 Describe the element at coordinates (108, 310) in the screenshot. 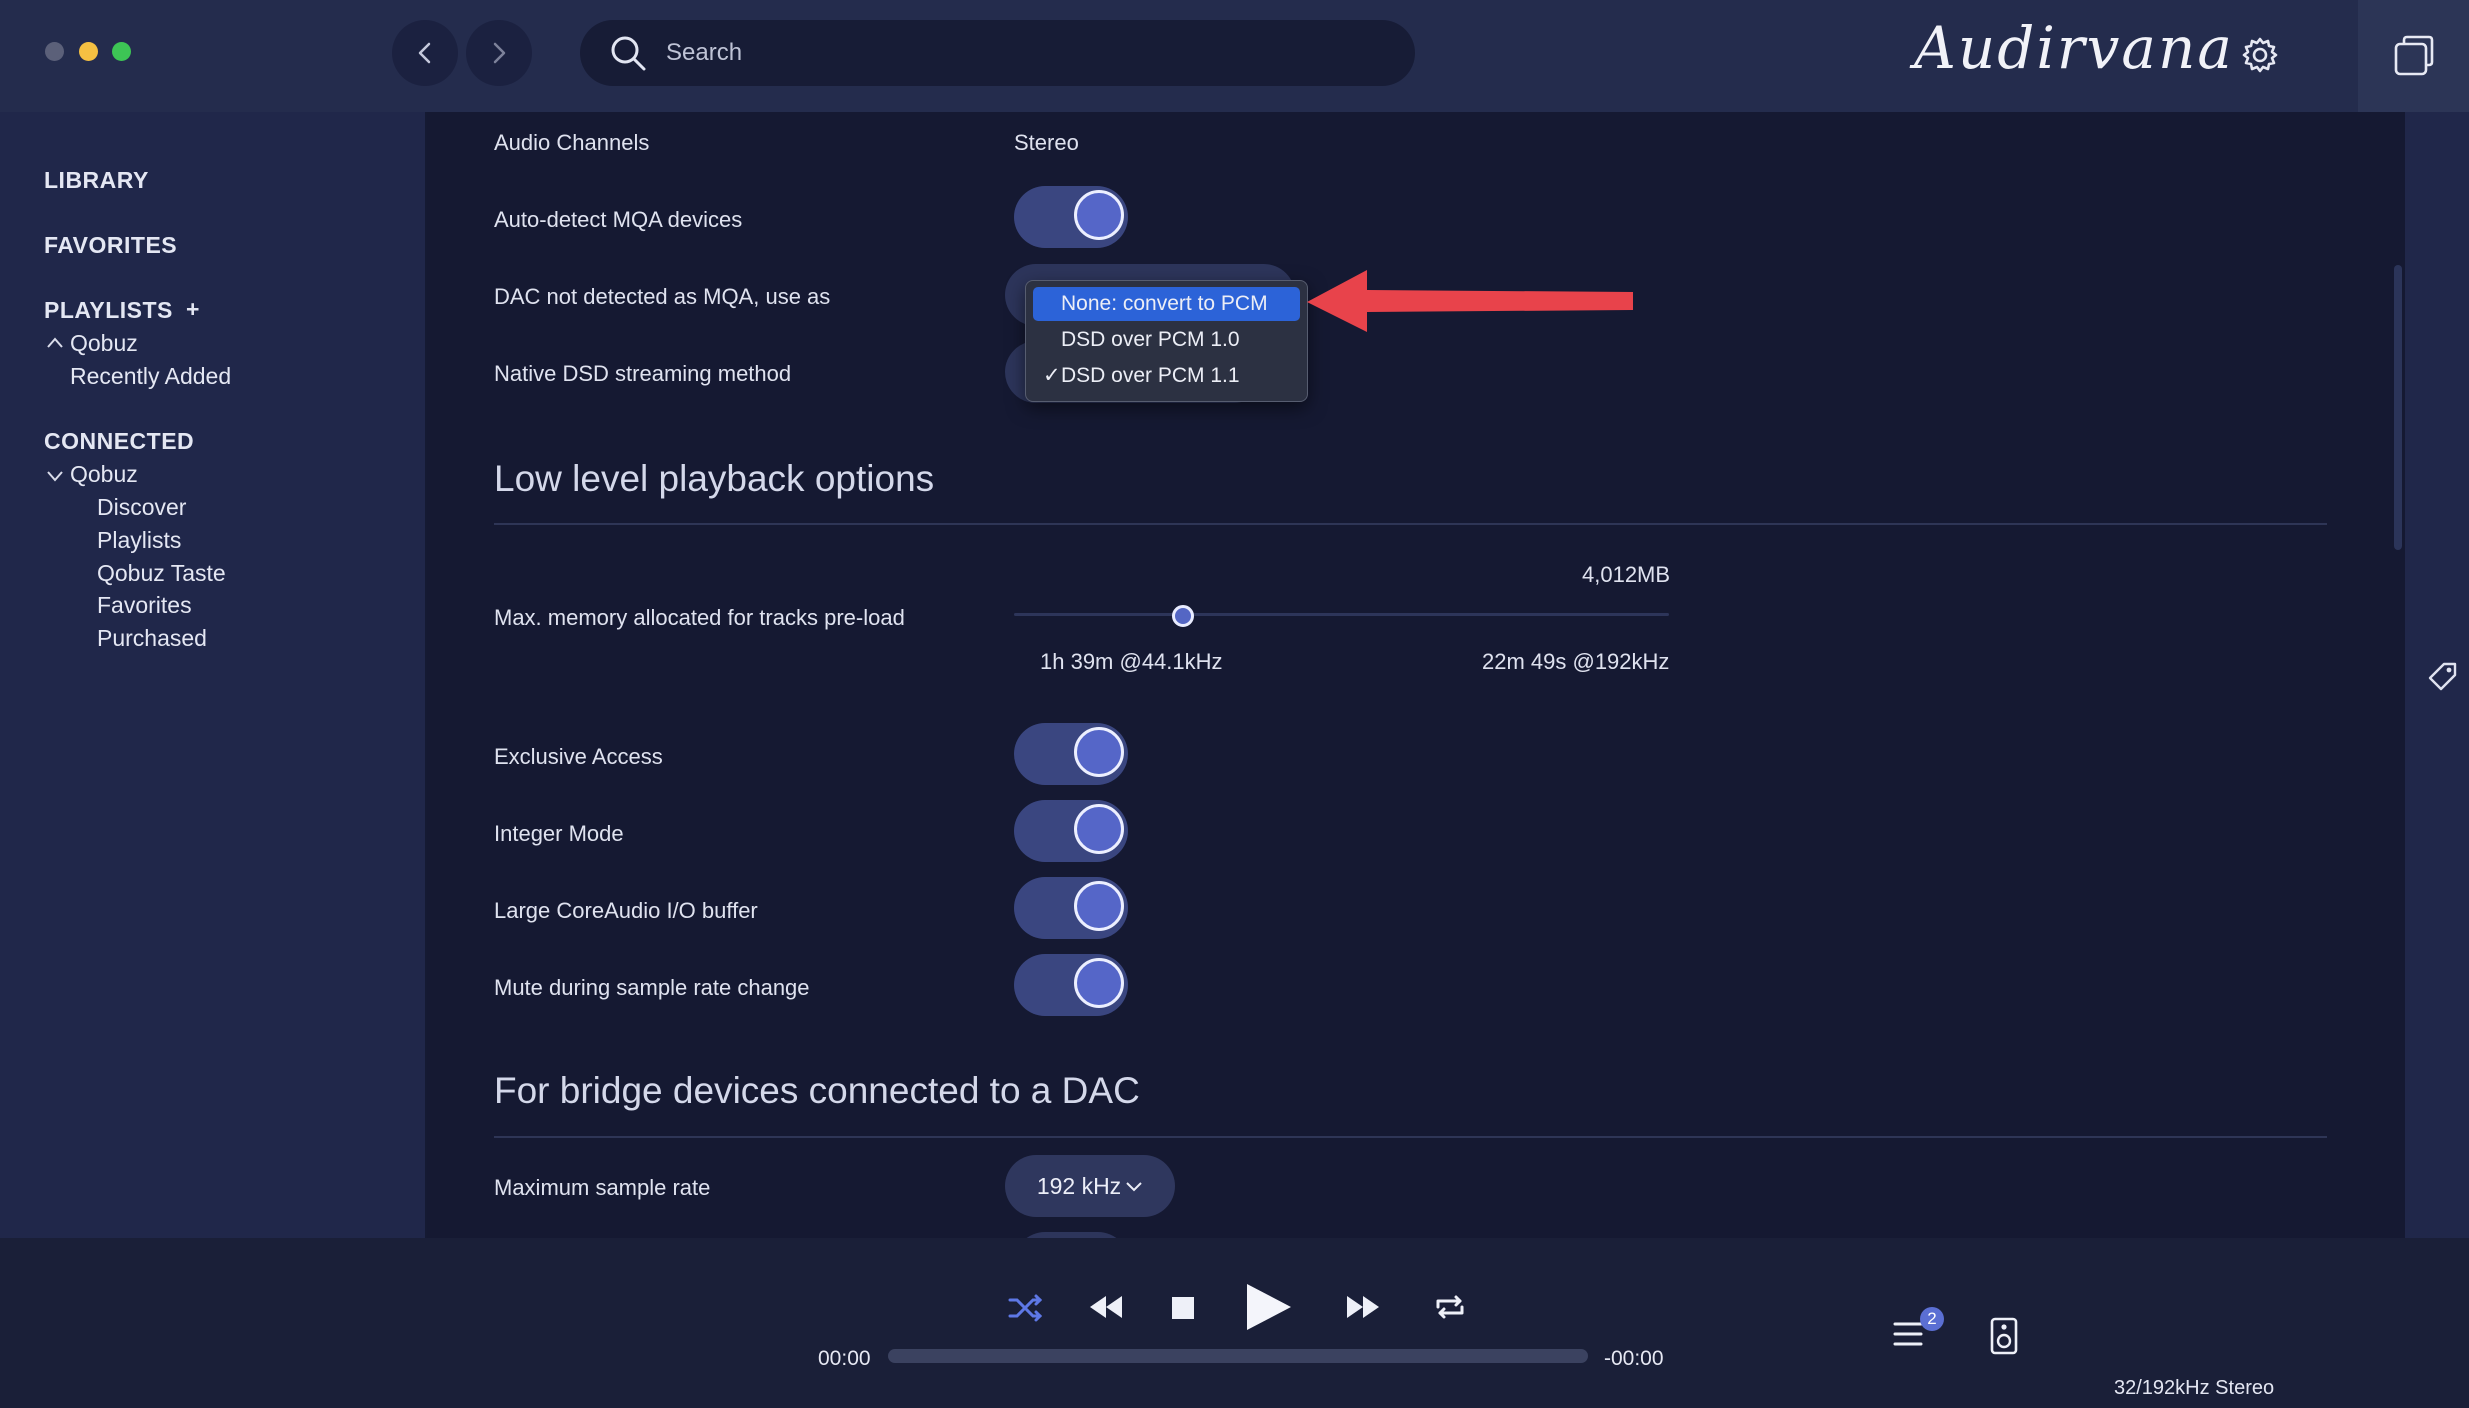

I see `sidebar-item-playlists: PLAYLISTS` at that location.